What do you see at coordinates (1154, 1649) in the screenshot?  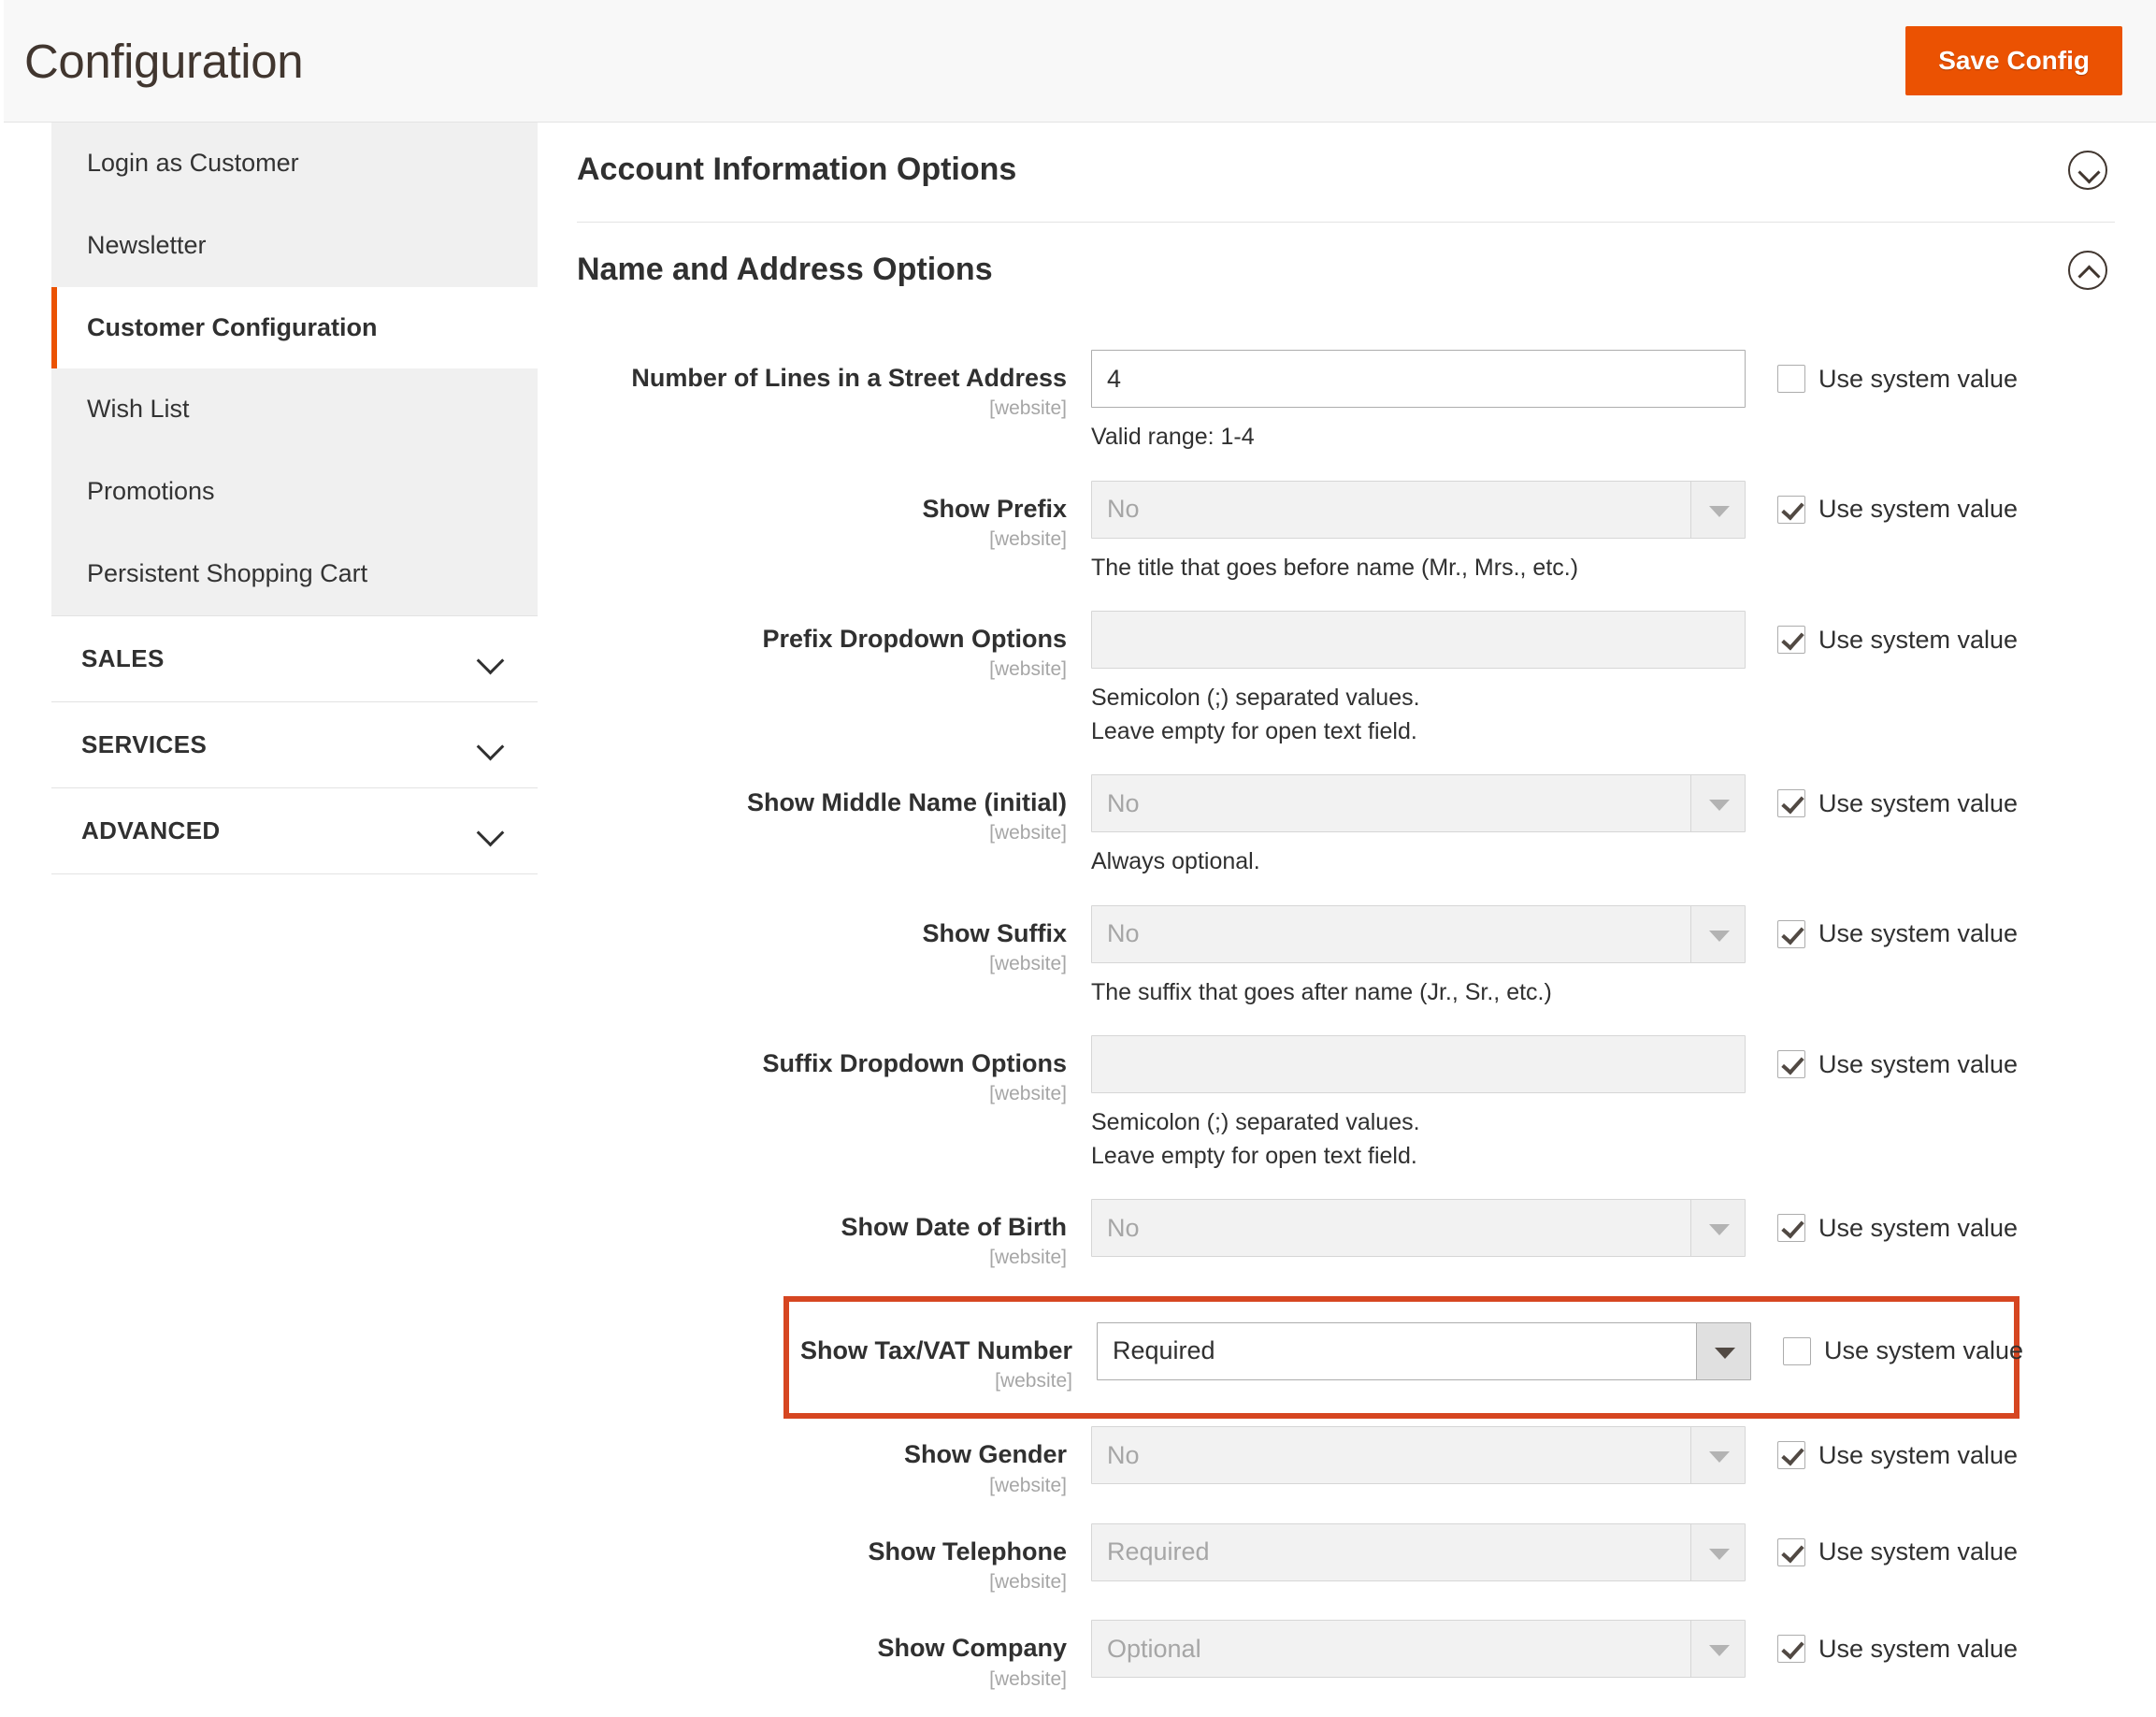 I see `select-value: Optional` at bounding box center [1154, 1649].